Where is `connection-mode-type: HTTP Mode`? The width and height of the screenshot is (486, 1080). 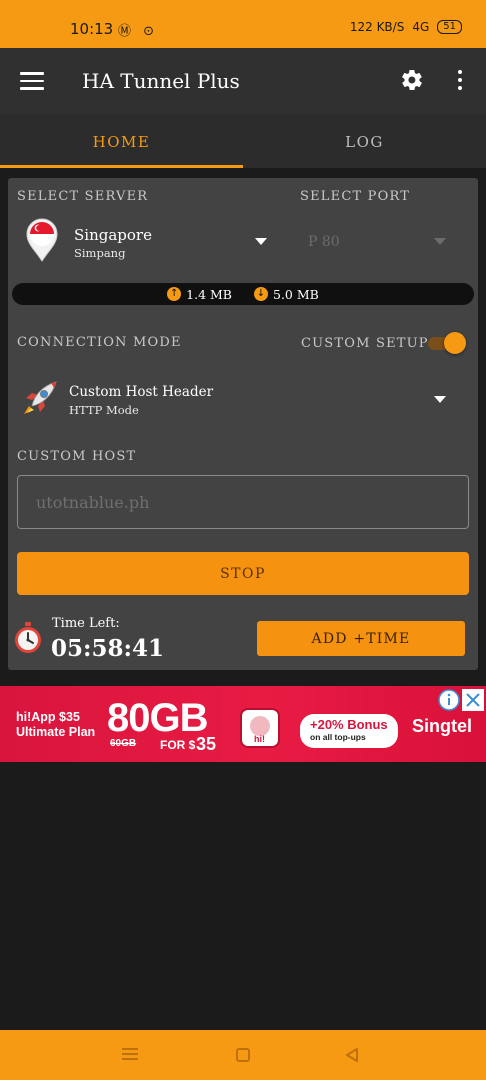 connection-mode-type: HTTP Mode is located at coordinates (104, 410).